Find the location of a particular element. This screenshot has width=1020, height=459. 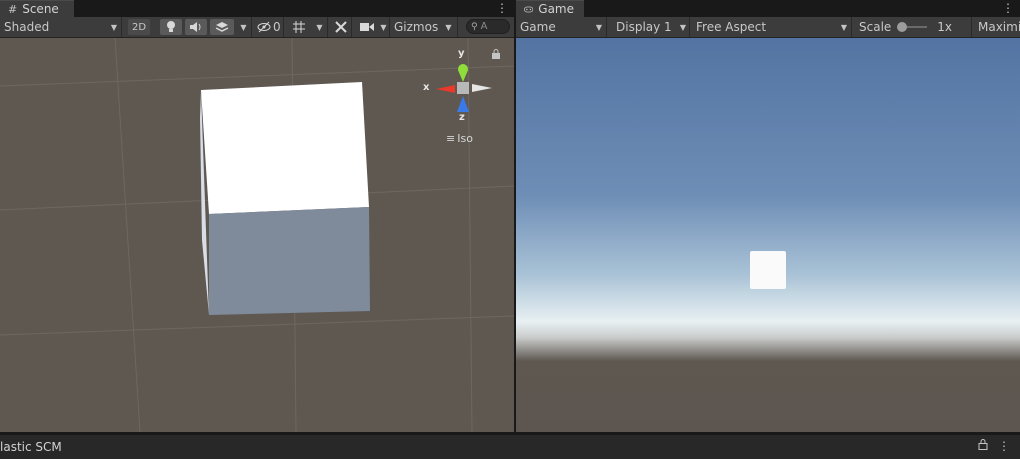

tools-icon is located at coordinates (340, 27).